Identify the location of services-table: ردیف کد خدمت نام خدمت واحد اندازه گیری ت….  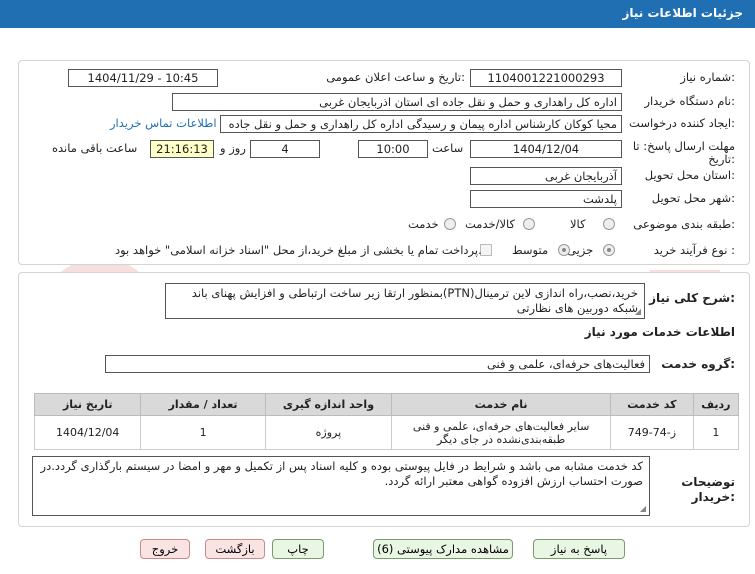
(386, 421).